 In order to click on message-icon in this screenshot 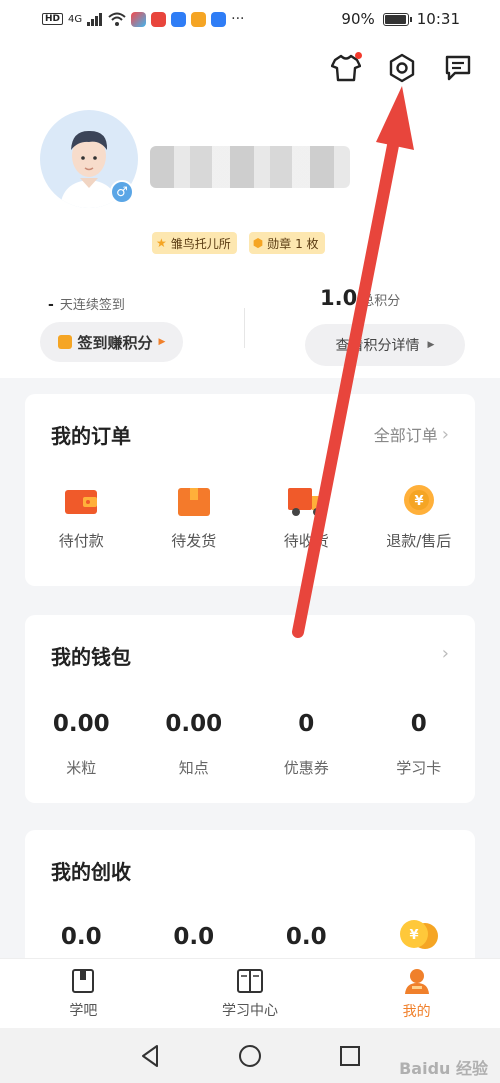, I will do `click(458, 68)`.